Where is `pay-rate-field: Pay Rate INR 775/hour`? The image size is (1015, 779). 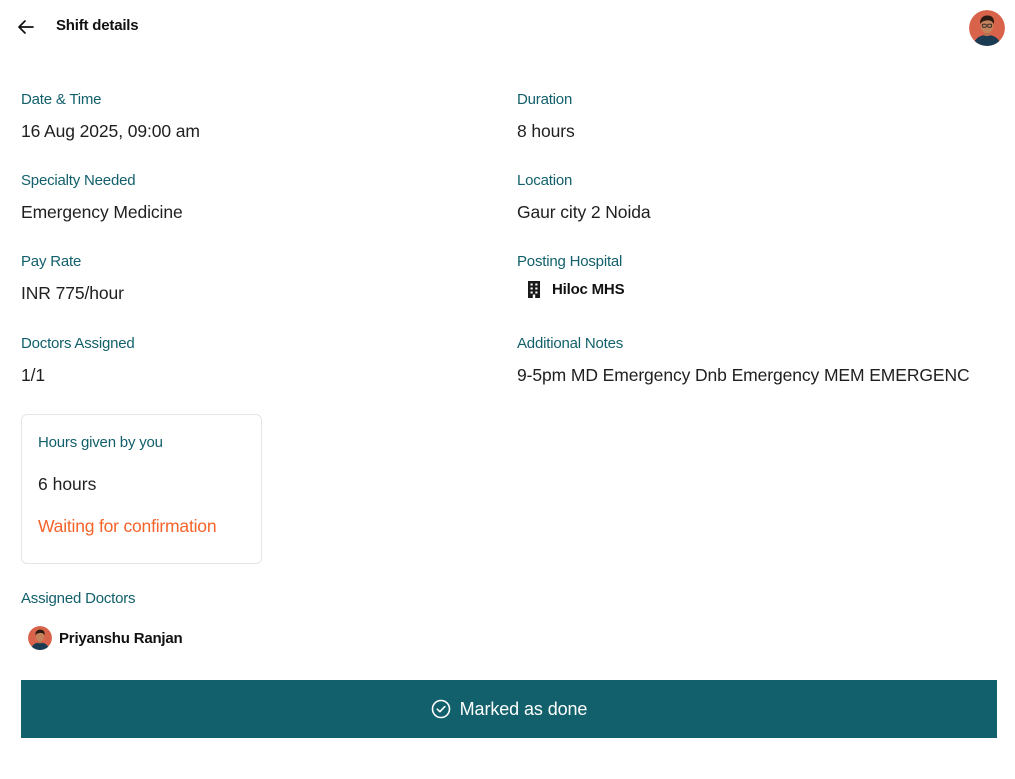
pay-rate-field: Pay Rate INR 775/hour is located at coordinates (72, 278).